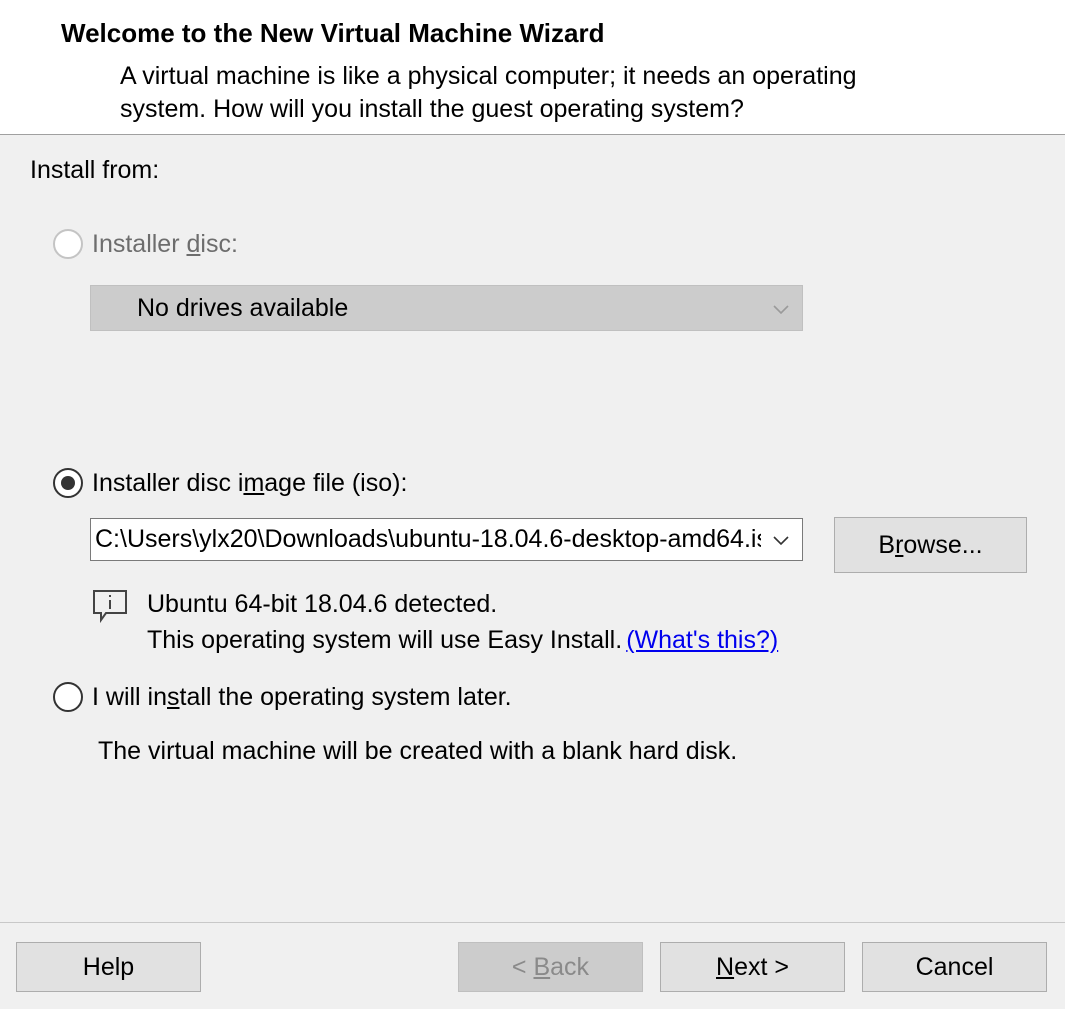  Describe the element at coordinates (550, 967) in the screenshot. I see `back-button: < Back` at that location.